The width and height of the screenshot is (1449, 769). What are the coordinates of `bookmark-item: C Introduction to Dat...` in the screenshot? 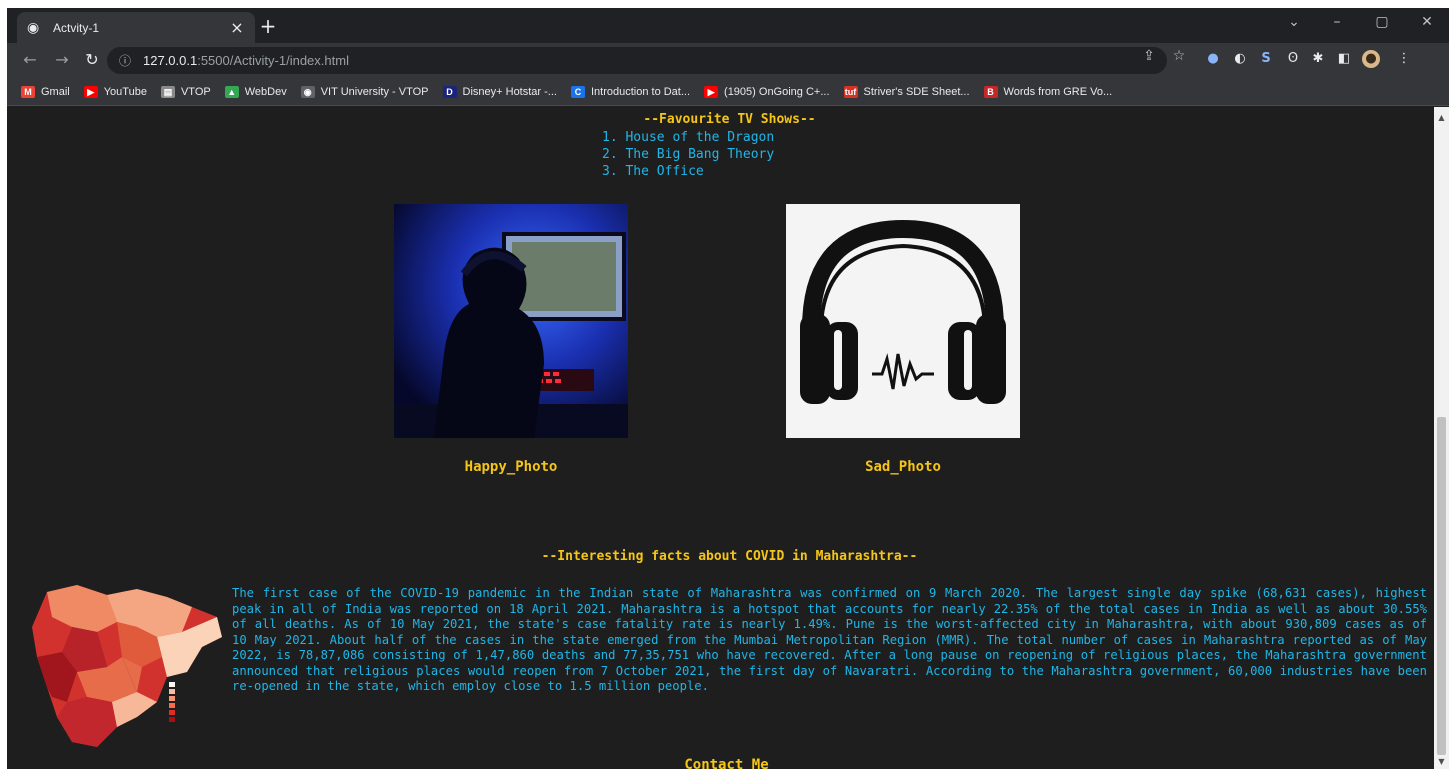 It's located at (630, 91).